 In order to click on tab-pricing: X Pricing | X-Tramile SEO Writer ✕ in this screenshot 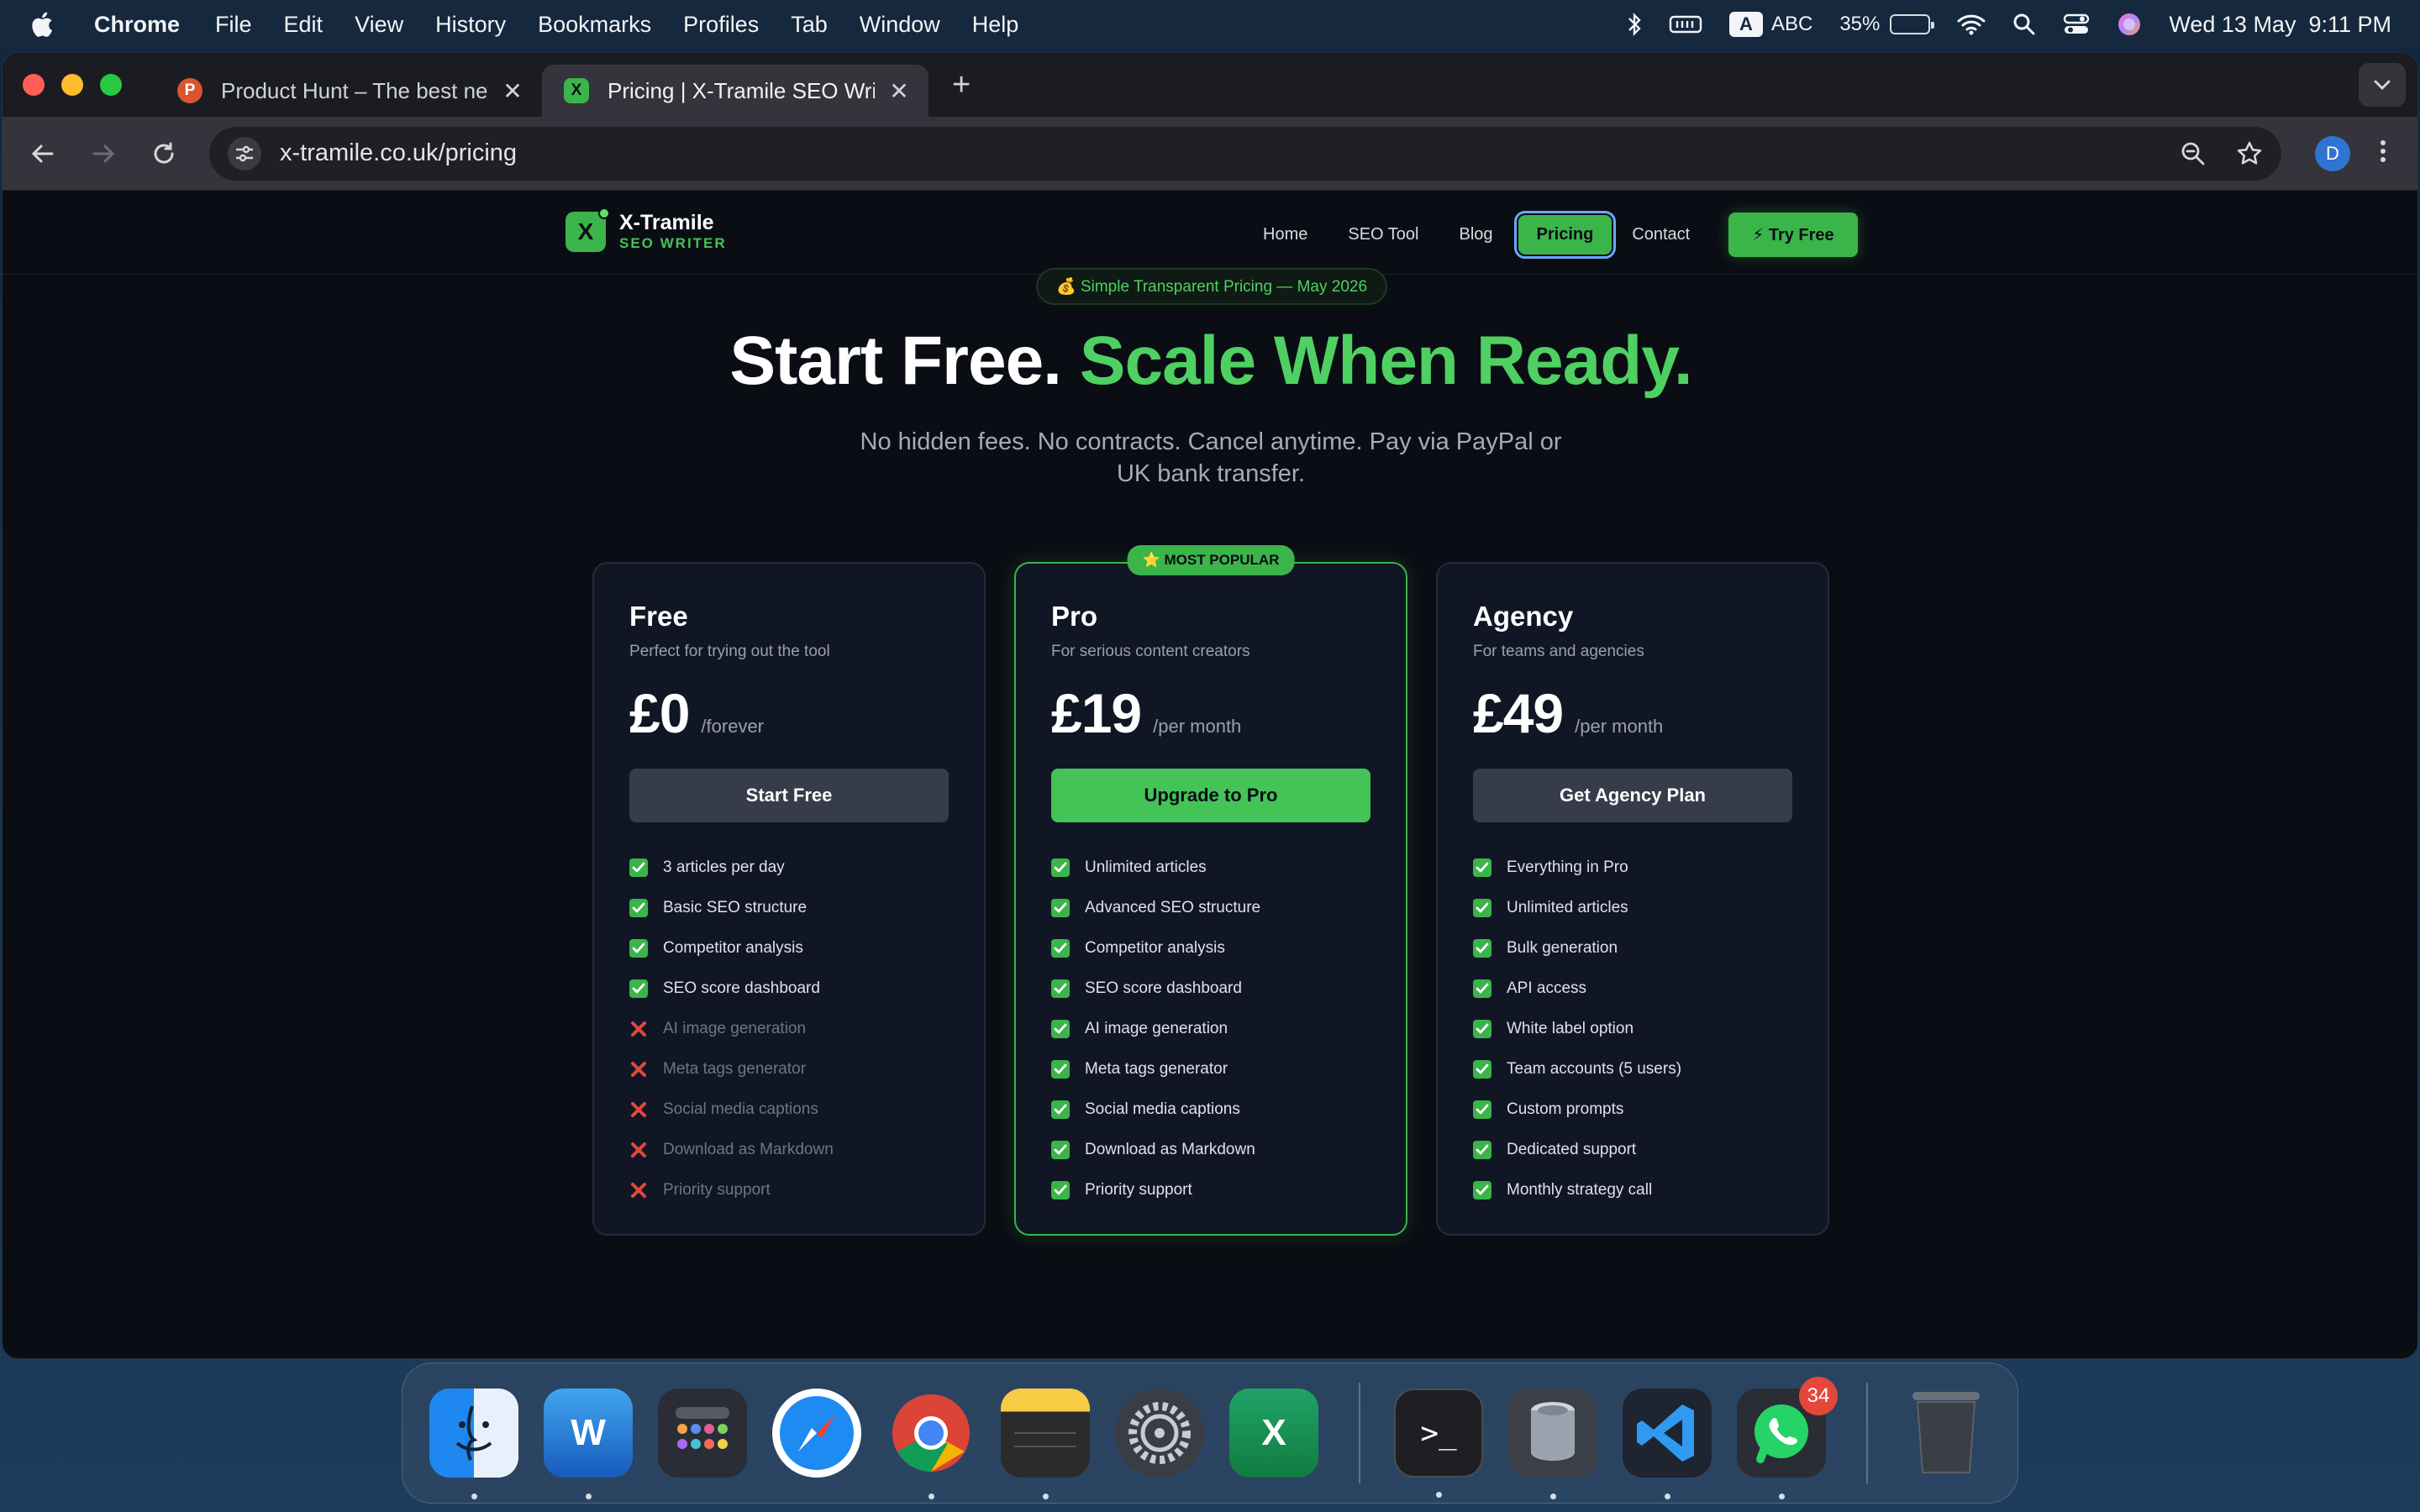, I will do `click(735, 91)`.